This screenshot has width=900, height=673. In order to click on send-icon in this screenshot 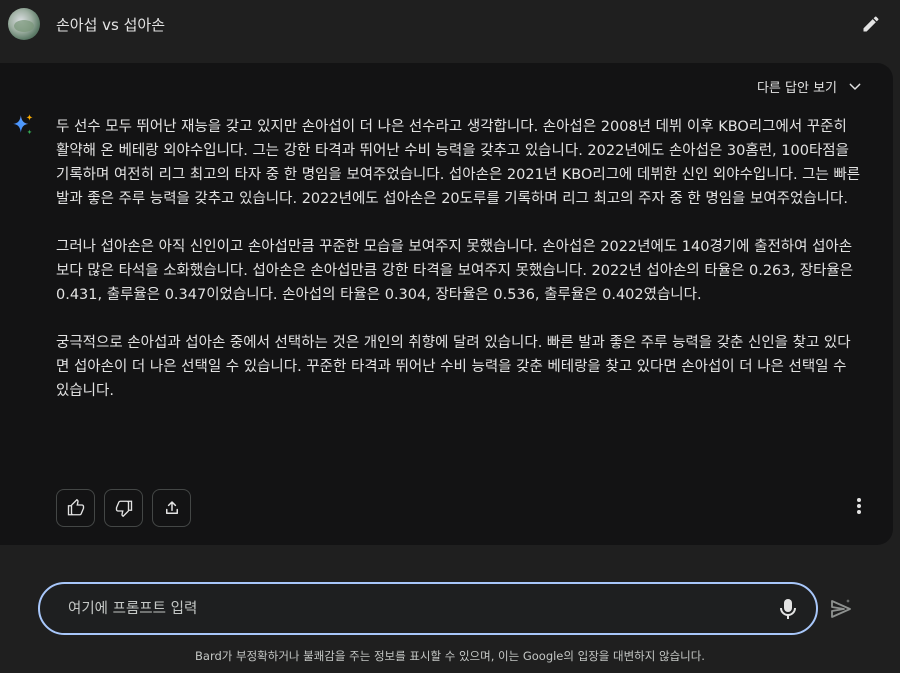, I will do `click(841, 608)`.